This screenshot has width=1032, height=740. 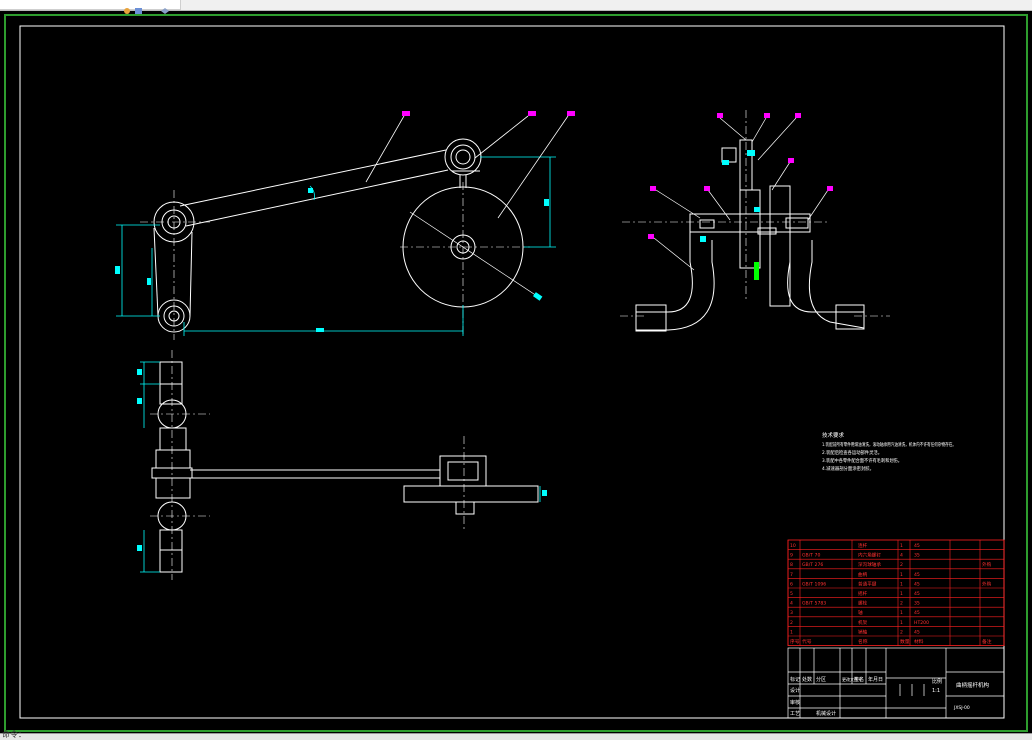 I want to click on parts-cell-name: 曲柄, so click(x=863, y=574).